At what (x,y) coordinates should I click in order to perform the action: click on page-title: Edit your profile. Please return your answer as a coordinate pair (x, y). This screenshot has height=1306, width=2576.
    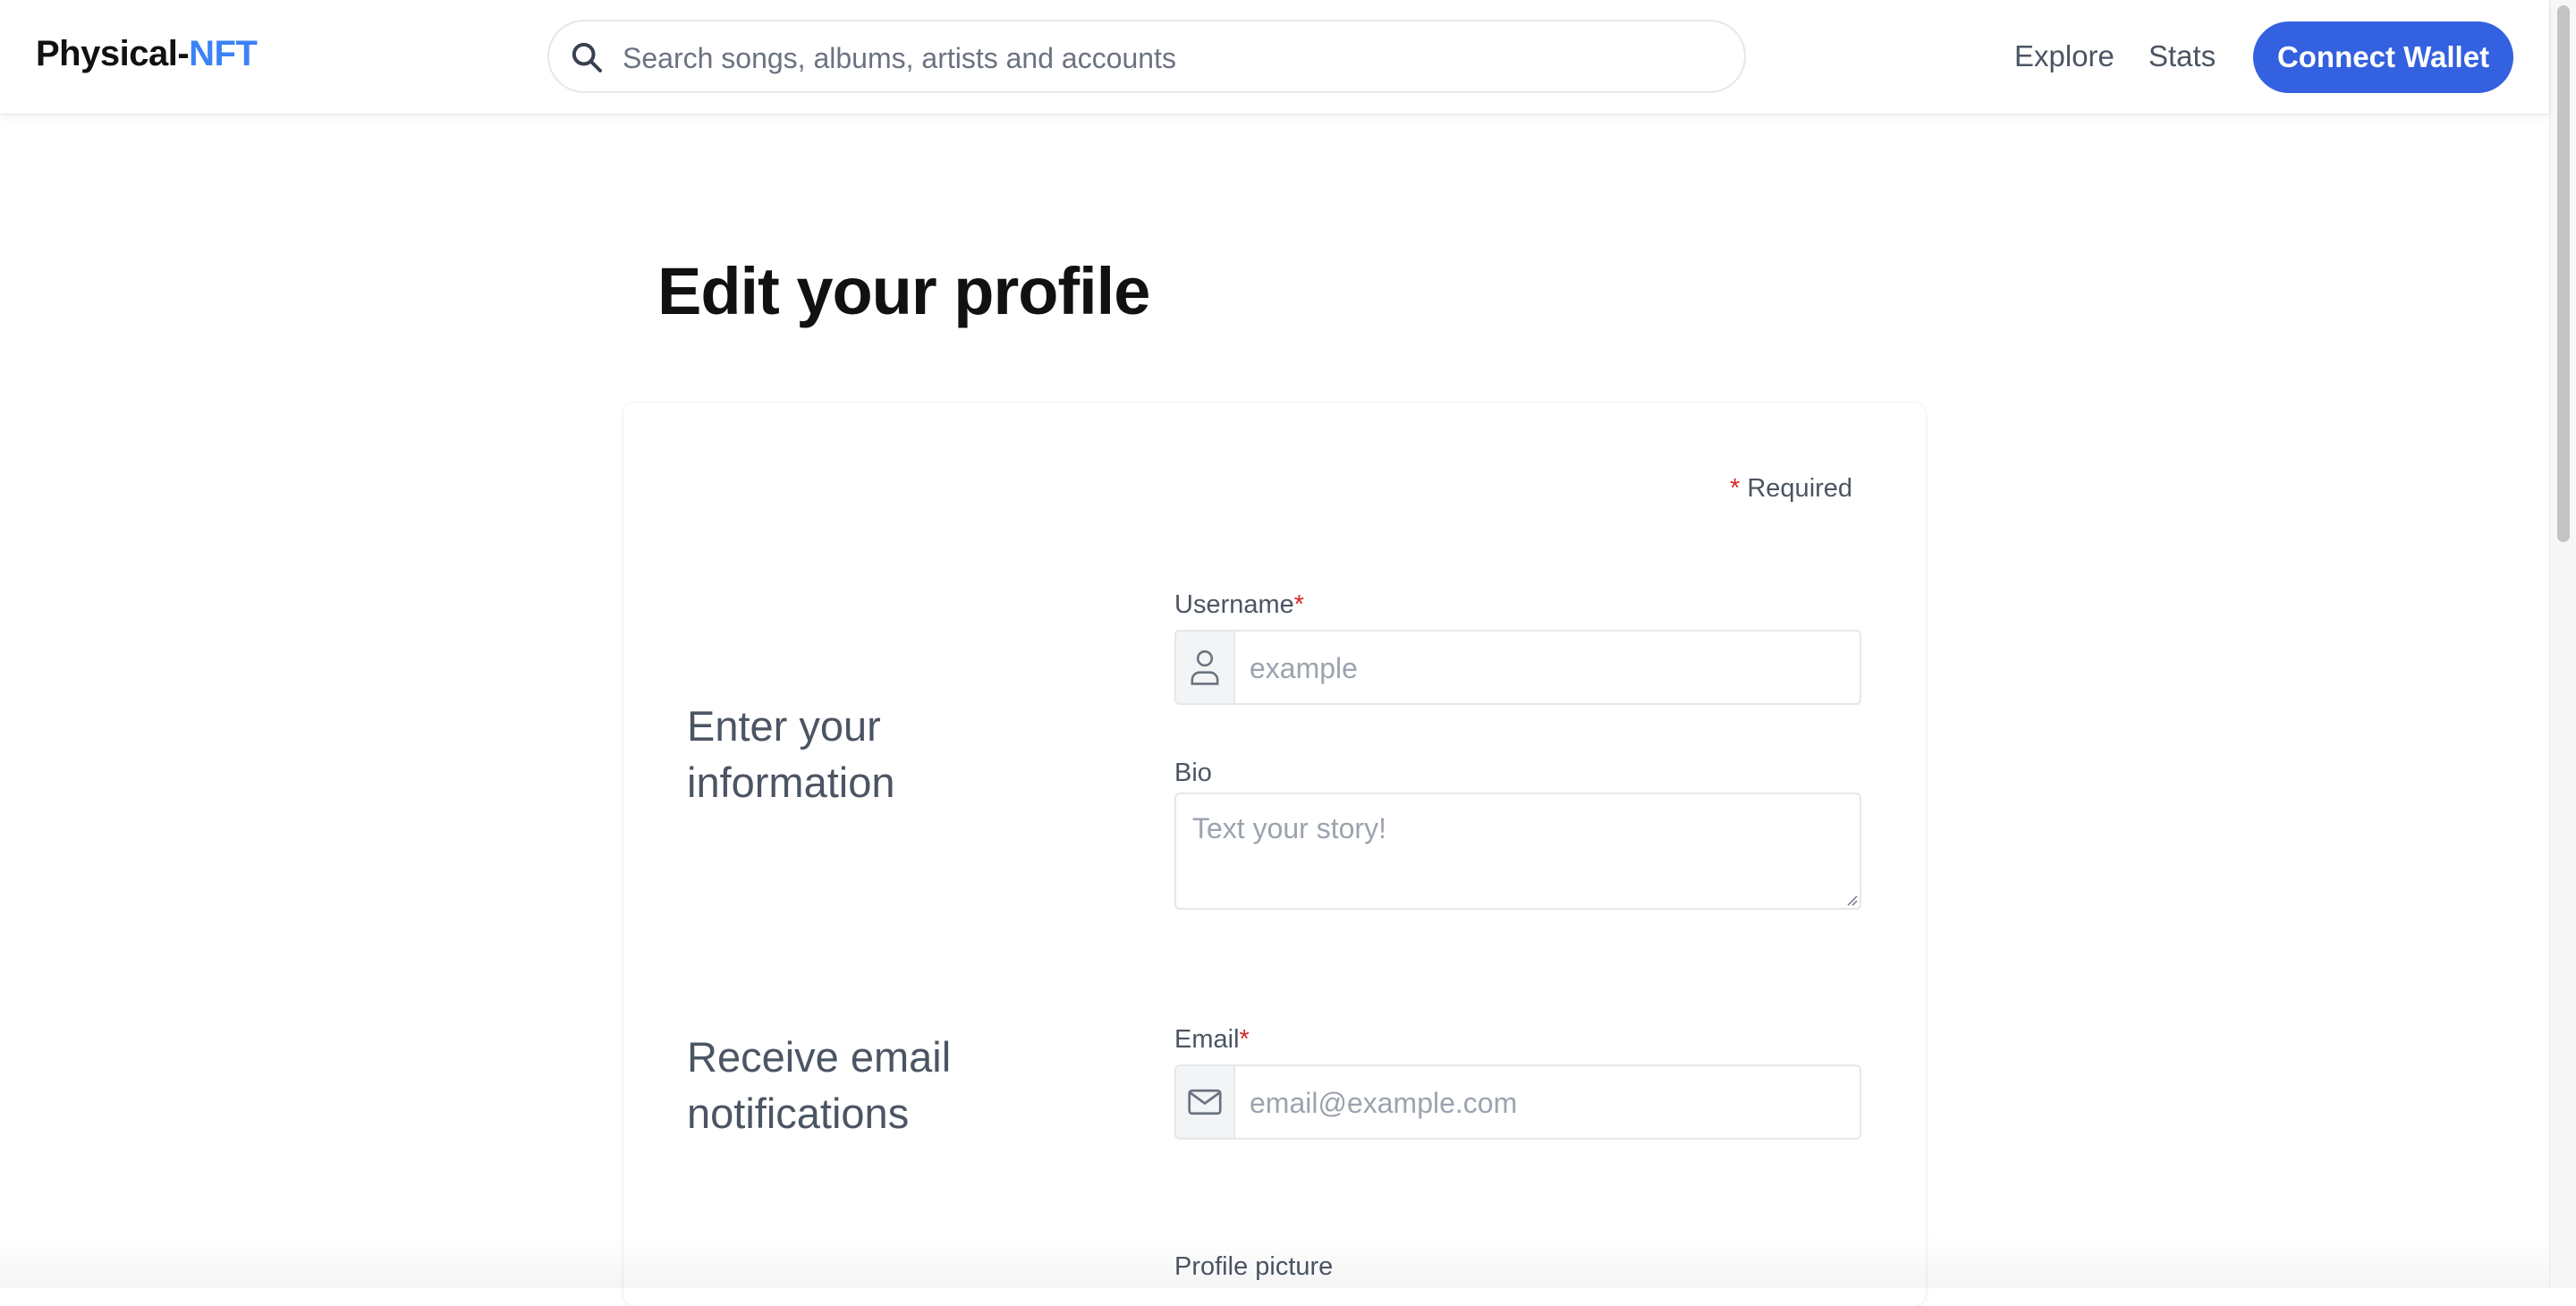
    Looking at the image, I should click on (903, 291).